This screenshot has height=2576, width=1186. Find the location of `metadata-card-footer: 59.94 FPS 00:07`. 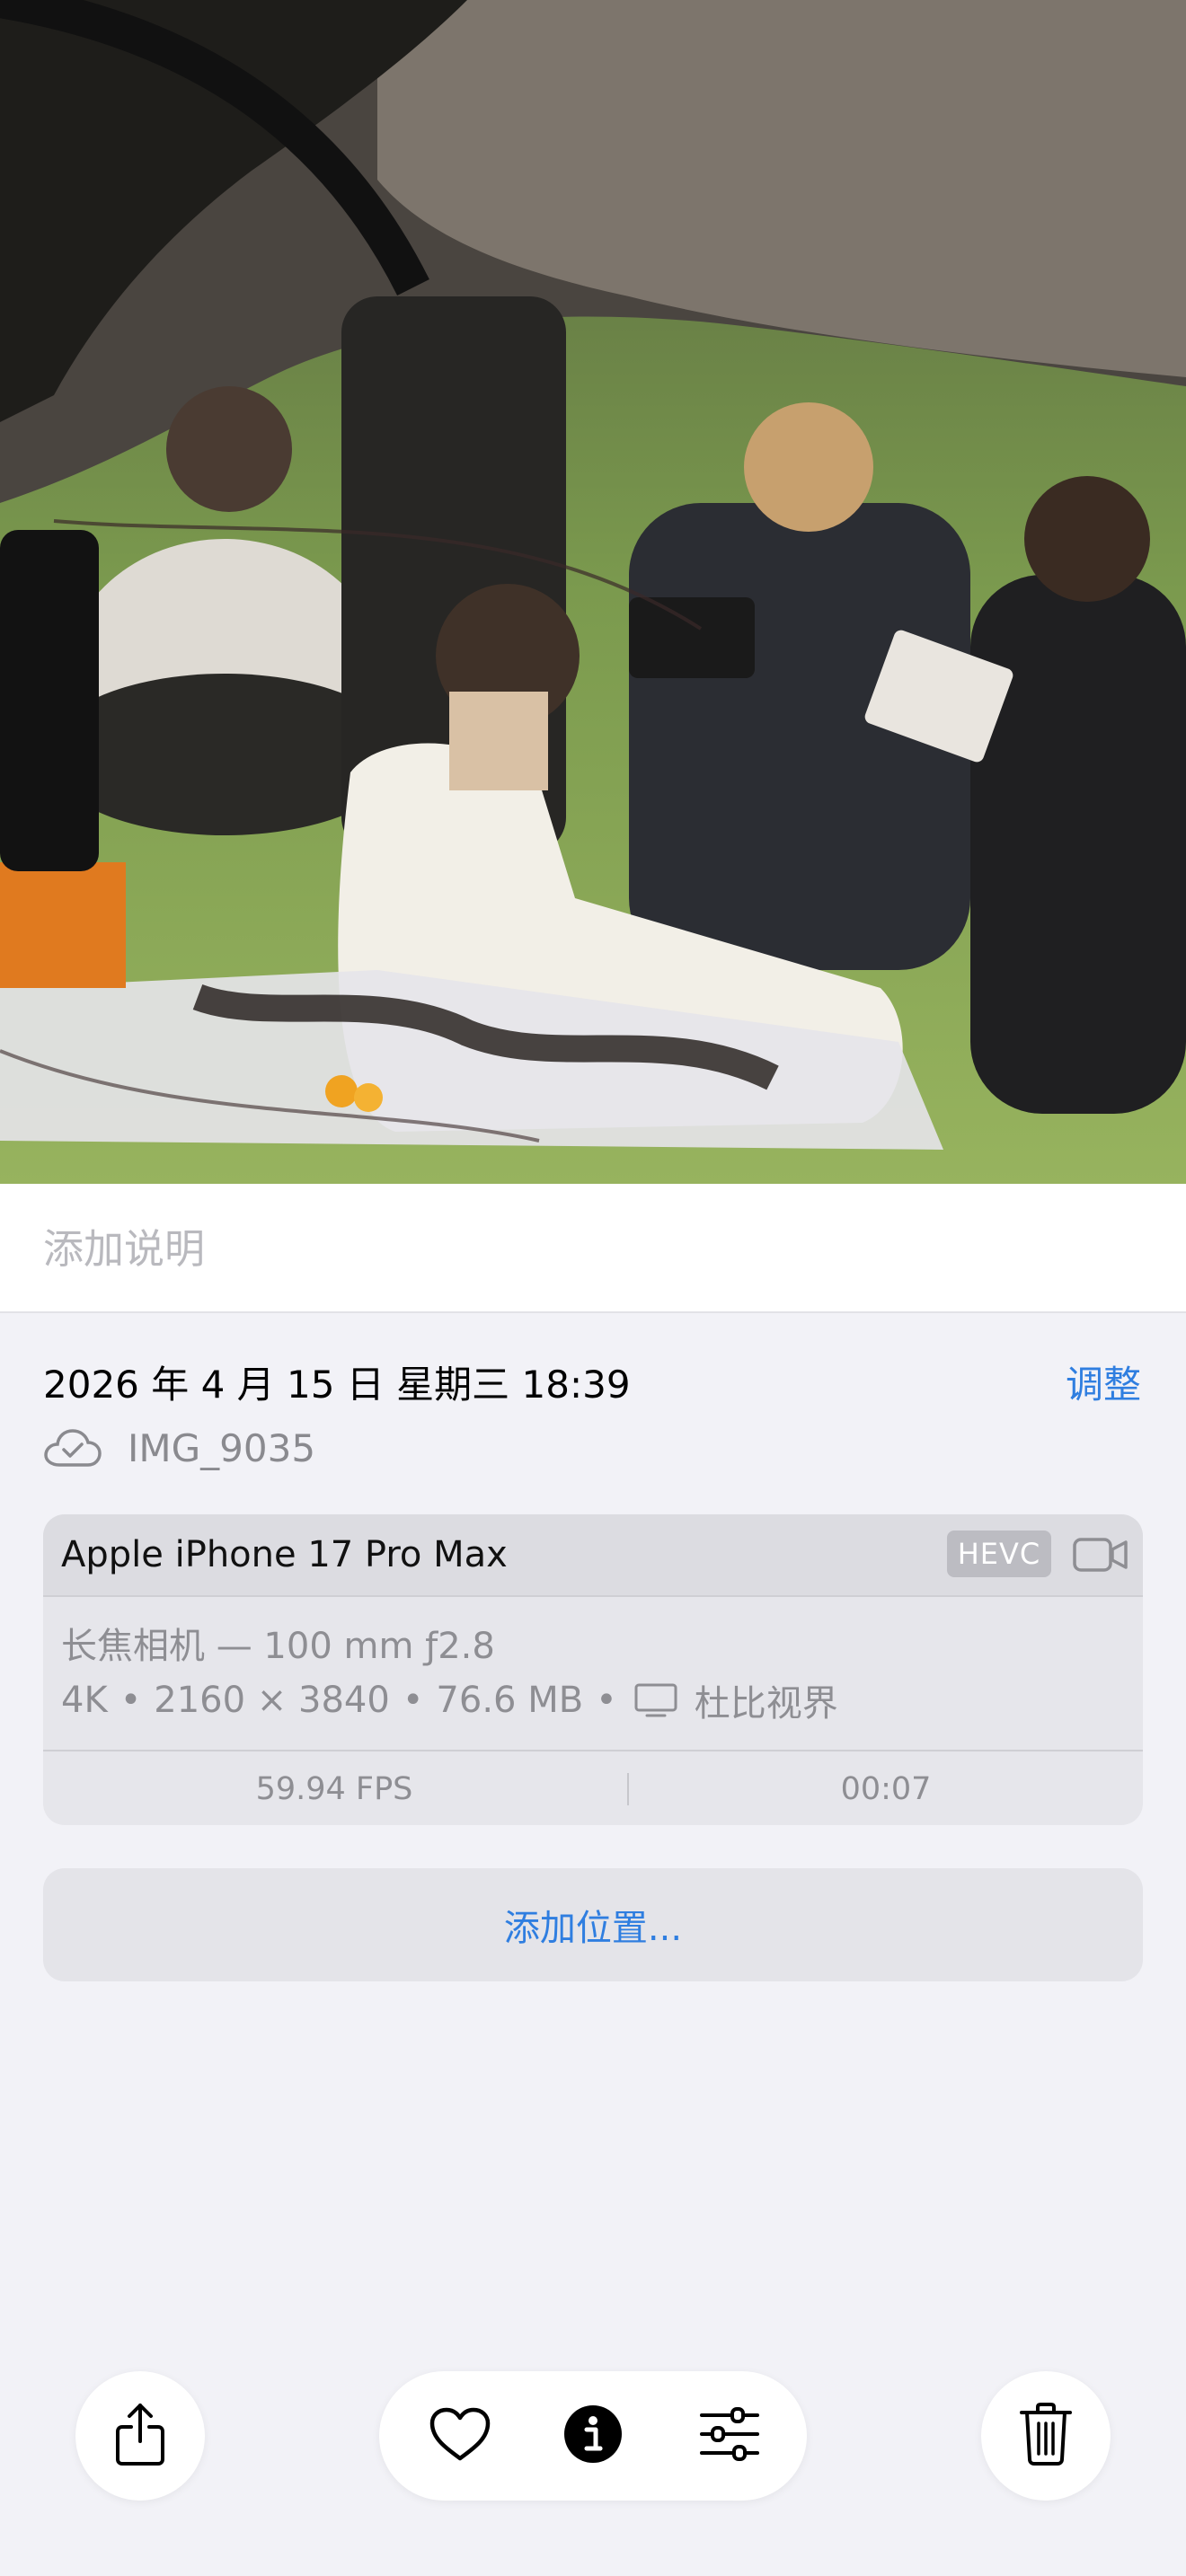

metadata-card-footer: 59.94 FPS 00:07 is located at coordinates (593, 1787).